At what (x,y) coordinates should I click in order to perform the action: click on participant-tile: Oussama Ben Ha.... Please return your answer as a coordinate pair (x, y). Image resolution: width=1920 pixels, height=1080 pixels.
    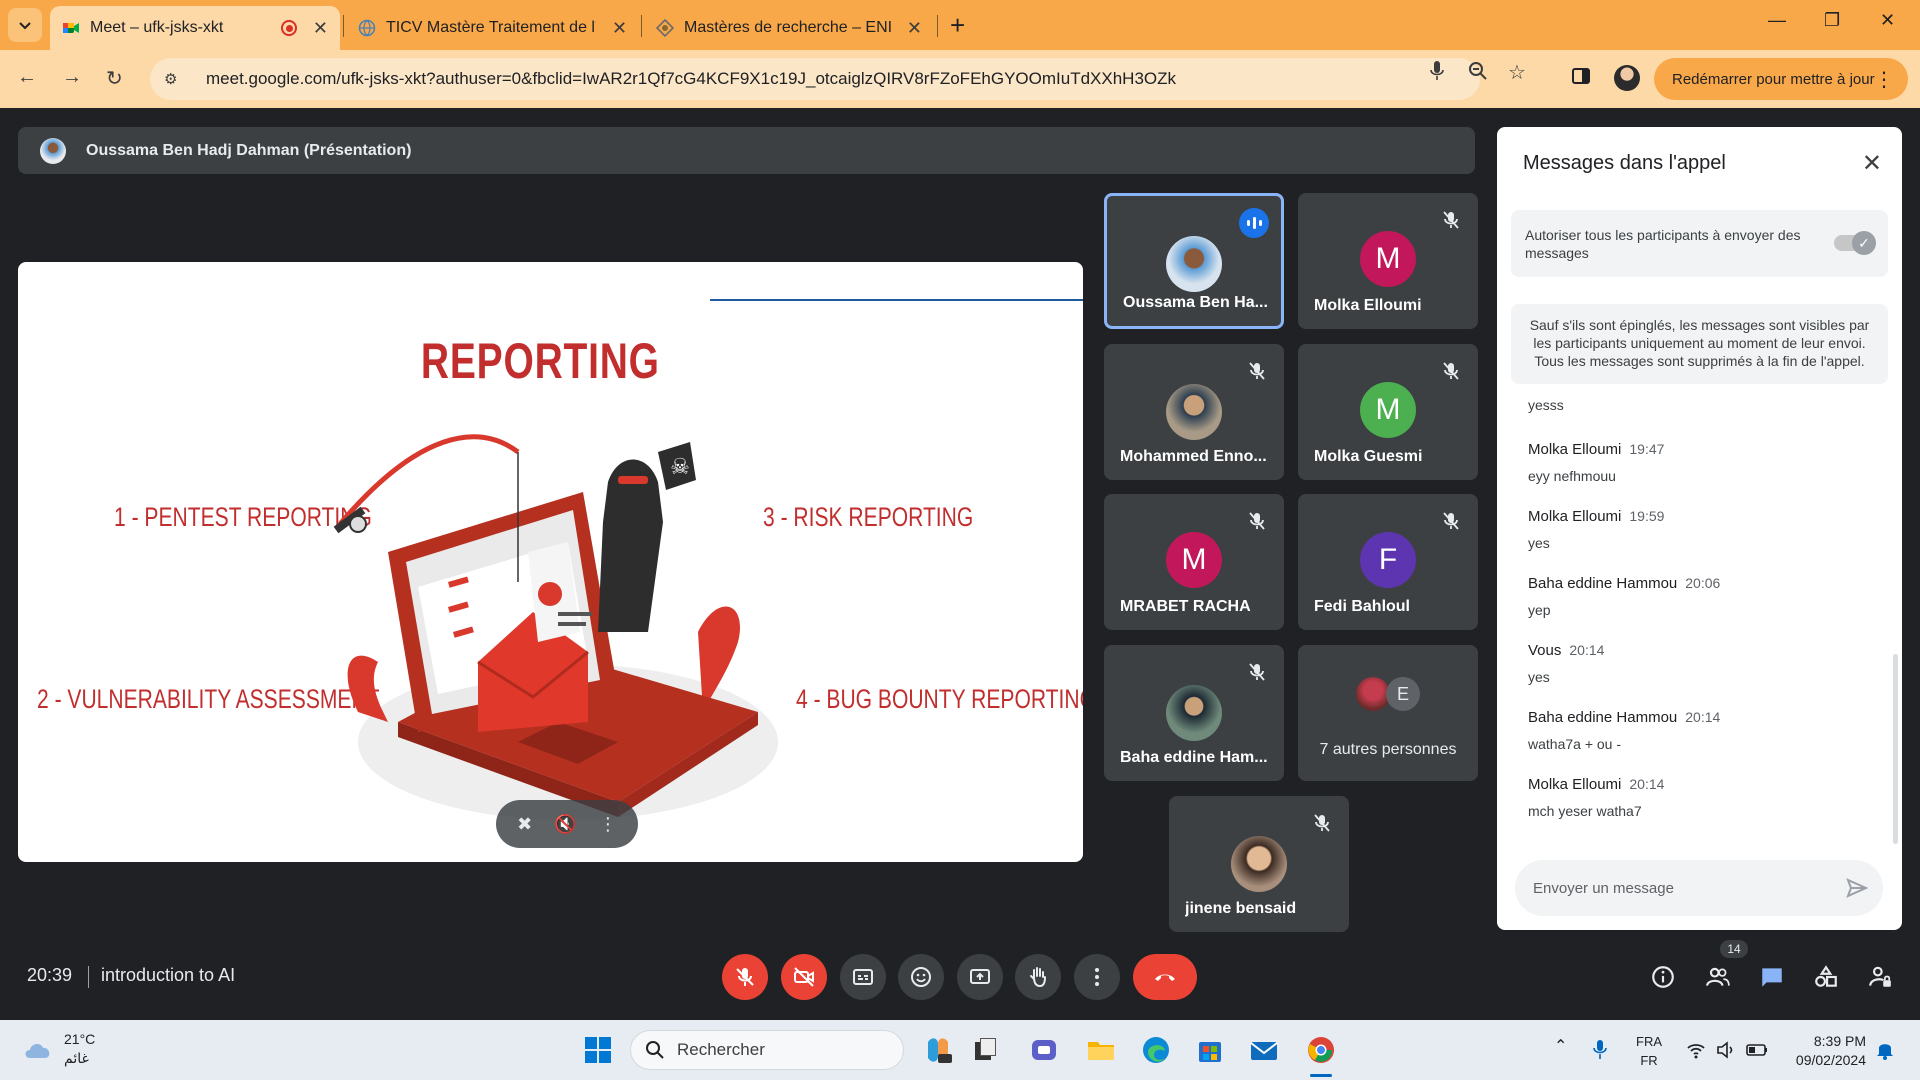
    Looking at the image, I should click on (1194, 261).